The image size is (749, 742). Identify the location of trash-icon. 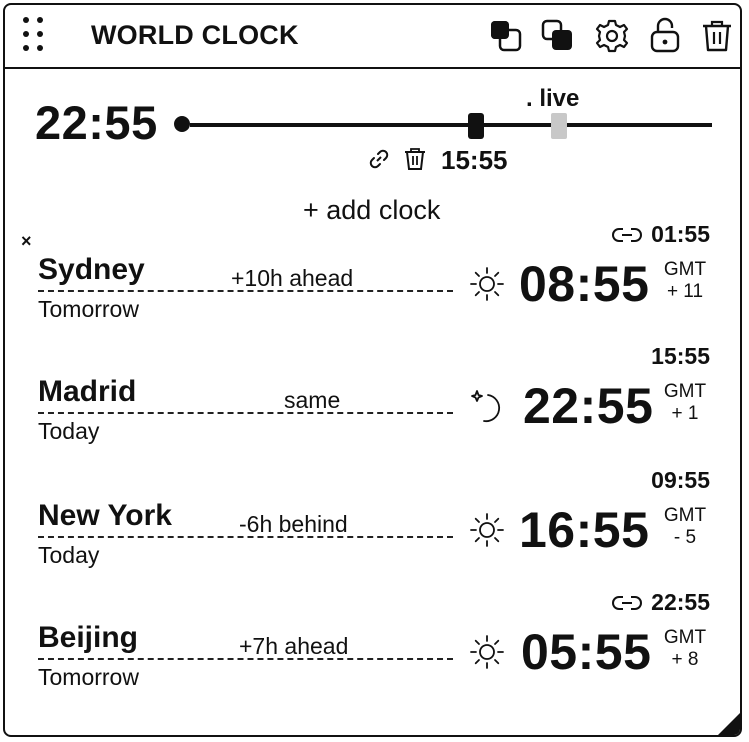
(717, 36).